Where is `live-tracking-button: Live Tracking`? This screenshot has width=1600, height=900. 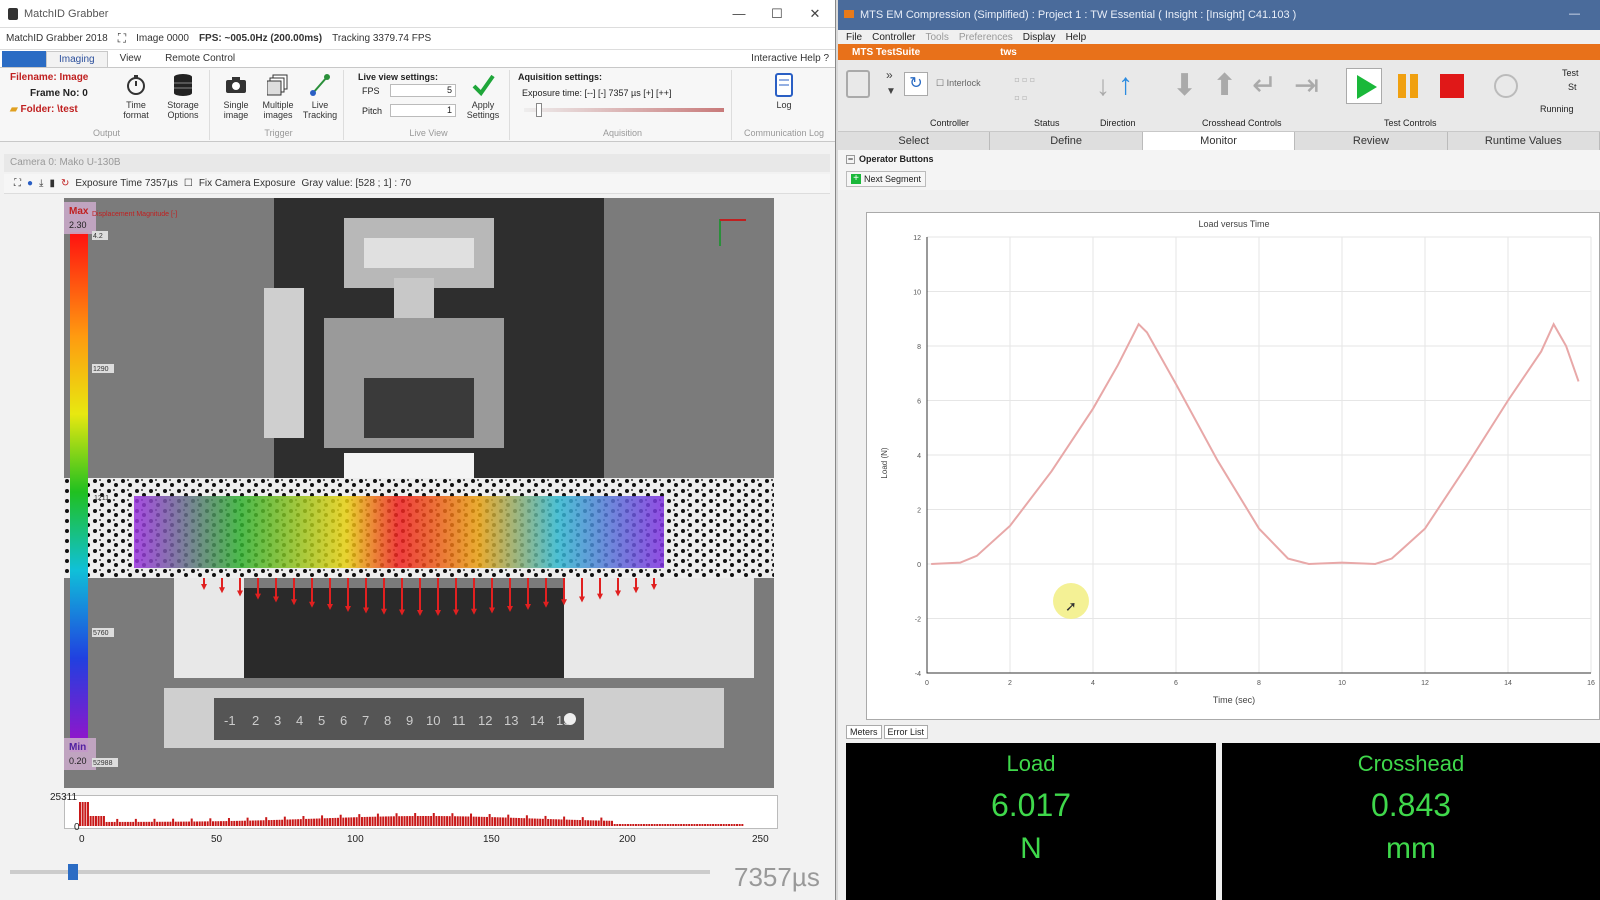 live-tracking-button: Live Tracking is located at coordinates (320, 96).